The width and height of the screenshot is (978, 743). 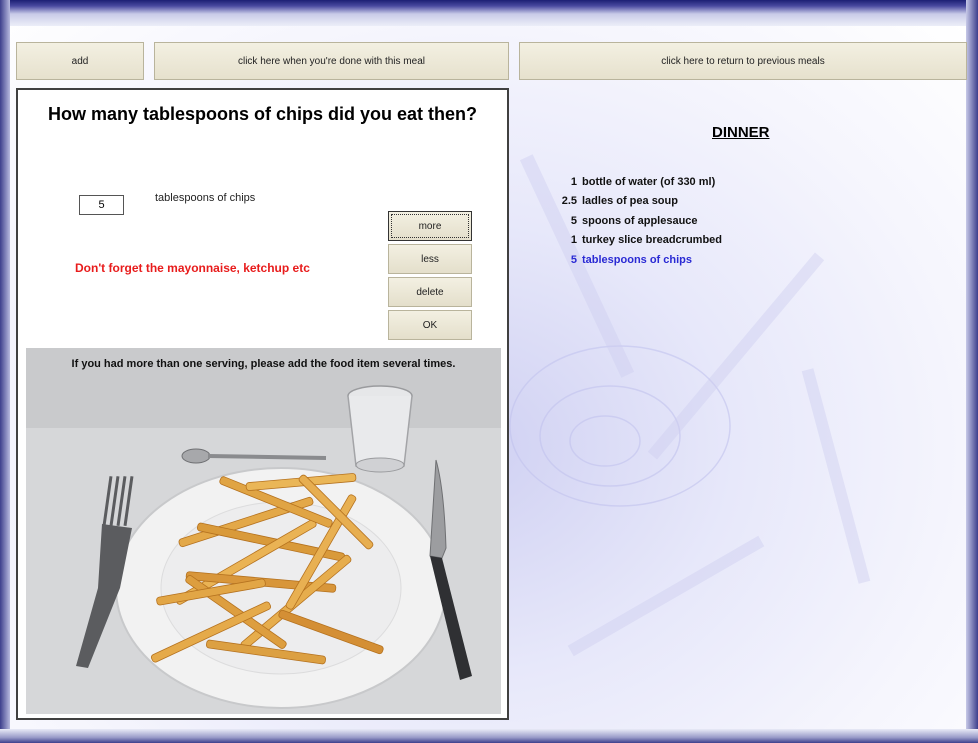 What do you see at coordinates (741, 132) in the screenshot?
I see `meal-title: DINNER` at bounding box center [741, 132].